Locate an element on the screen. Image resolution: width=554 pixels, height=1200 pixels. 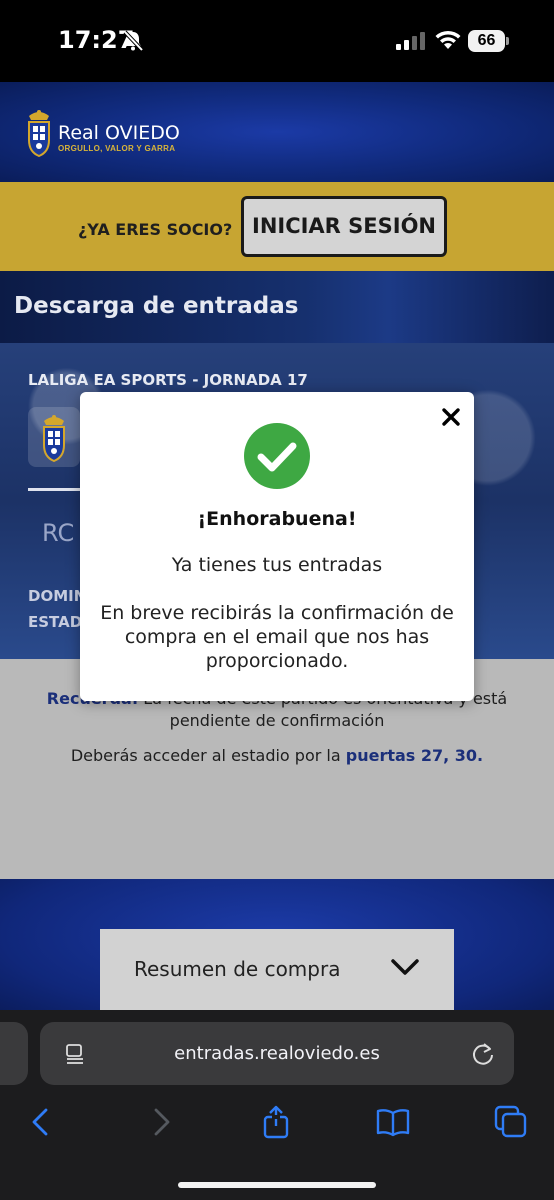
modal-message: Ya tienes tus entradas is located at coordinates (277, 565).